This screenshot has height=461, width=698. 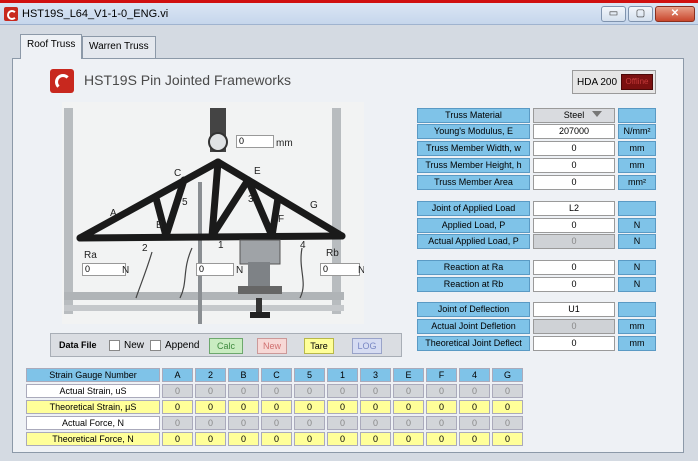 I want to click on tare-button: Tare, so click(x=319, y=346).